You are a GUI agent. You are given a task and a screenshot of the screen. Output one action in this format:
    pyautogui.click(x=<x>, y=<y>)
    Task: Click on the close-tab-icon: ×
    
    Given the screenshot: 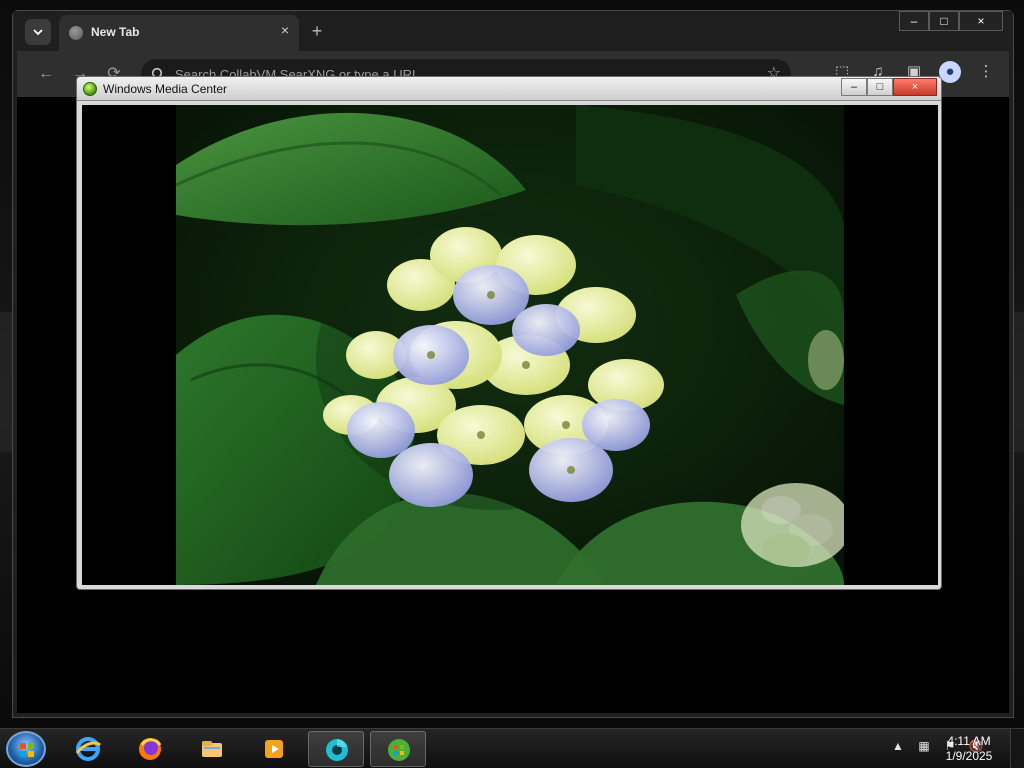 What is the action you would take?
    pyautogui.click(x=285, y=30)
    